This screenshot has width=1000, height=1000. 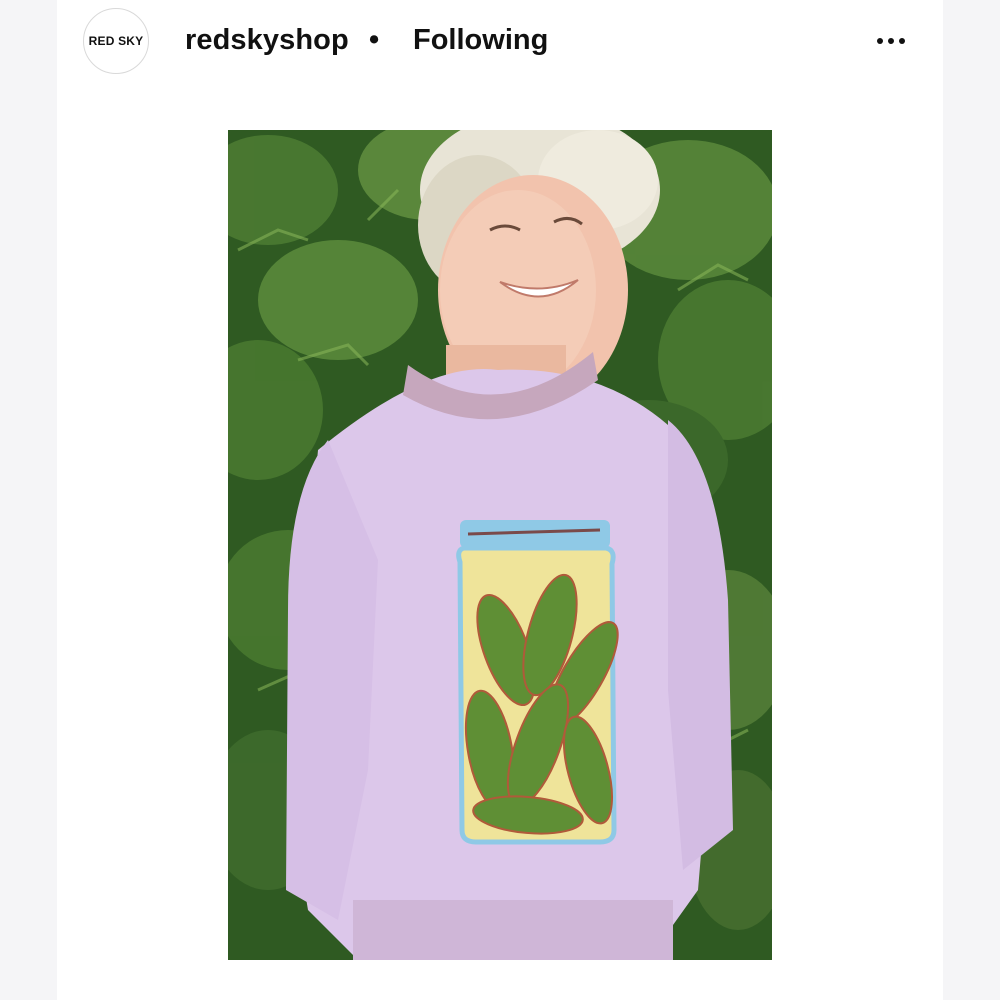 I want to click on avatar: RED SKY, so click(x=116, y=41).